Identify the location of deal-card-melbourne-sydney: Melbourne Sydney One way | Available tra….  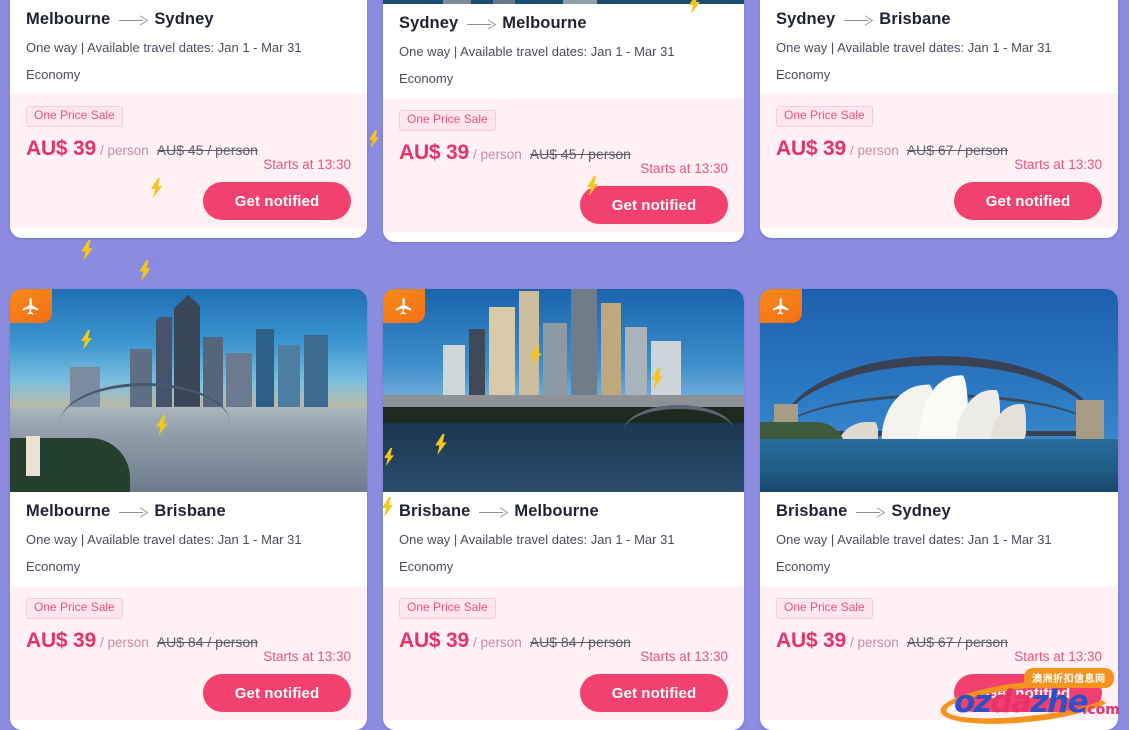
(188, 119).